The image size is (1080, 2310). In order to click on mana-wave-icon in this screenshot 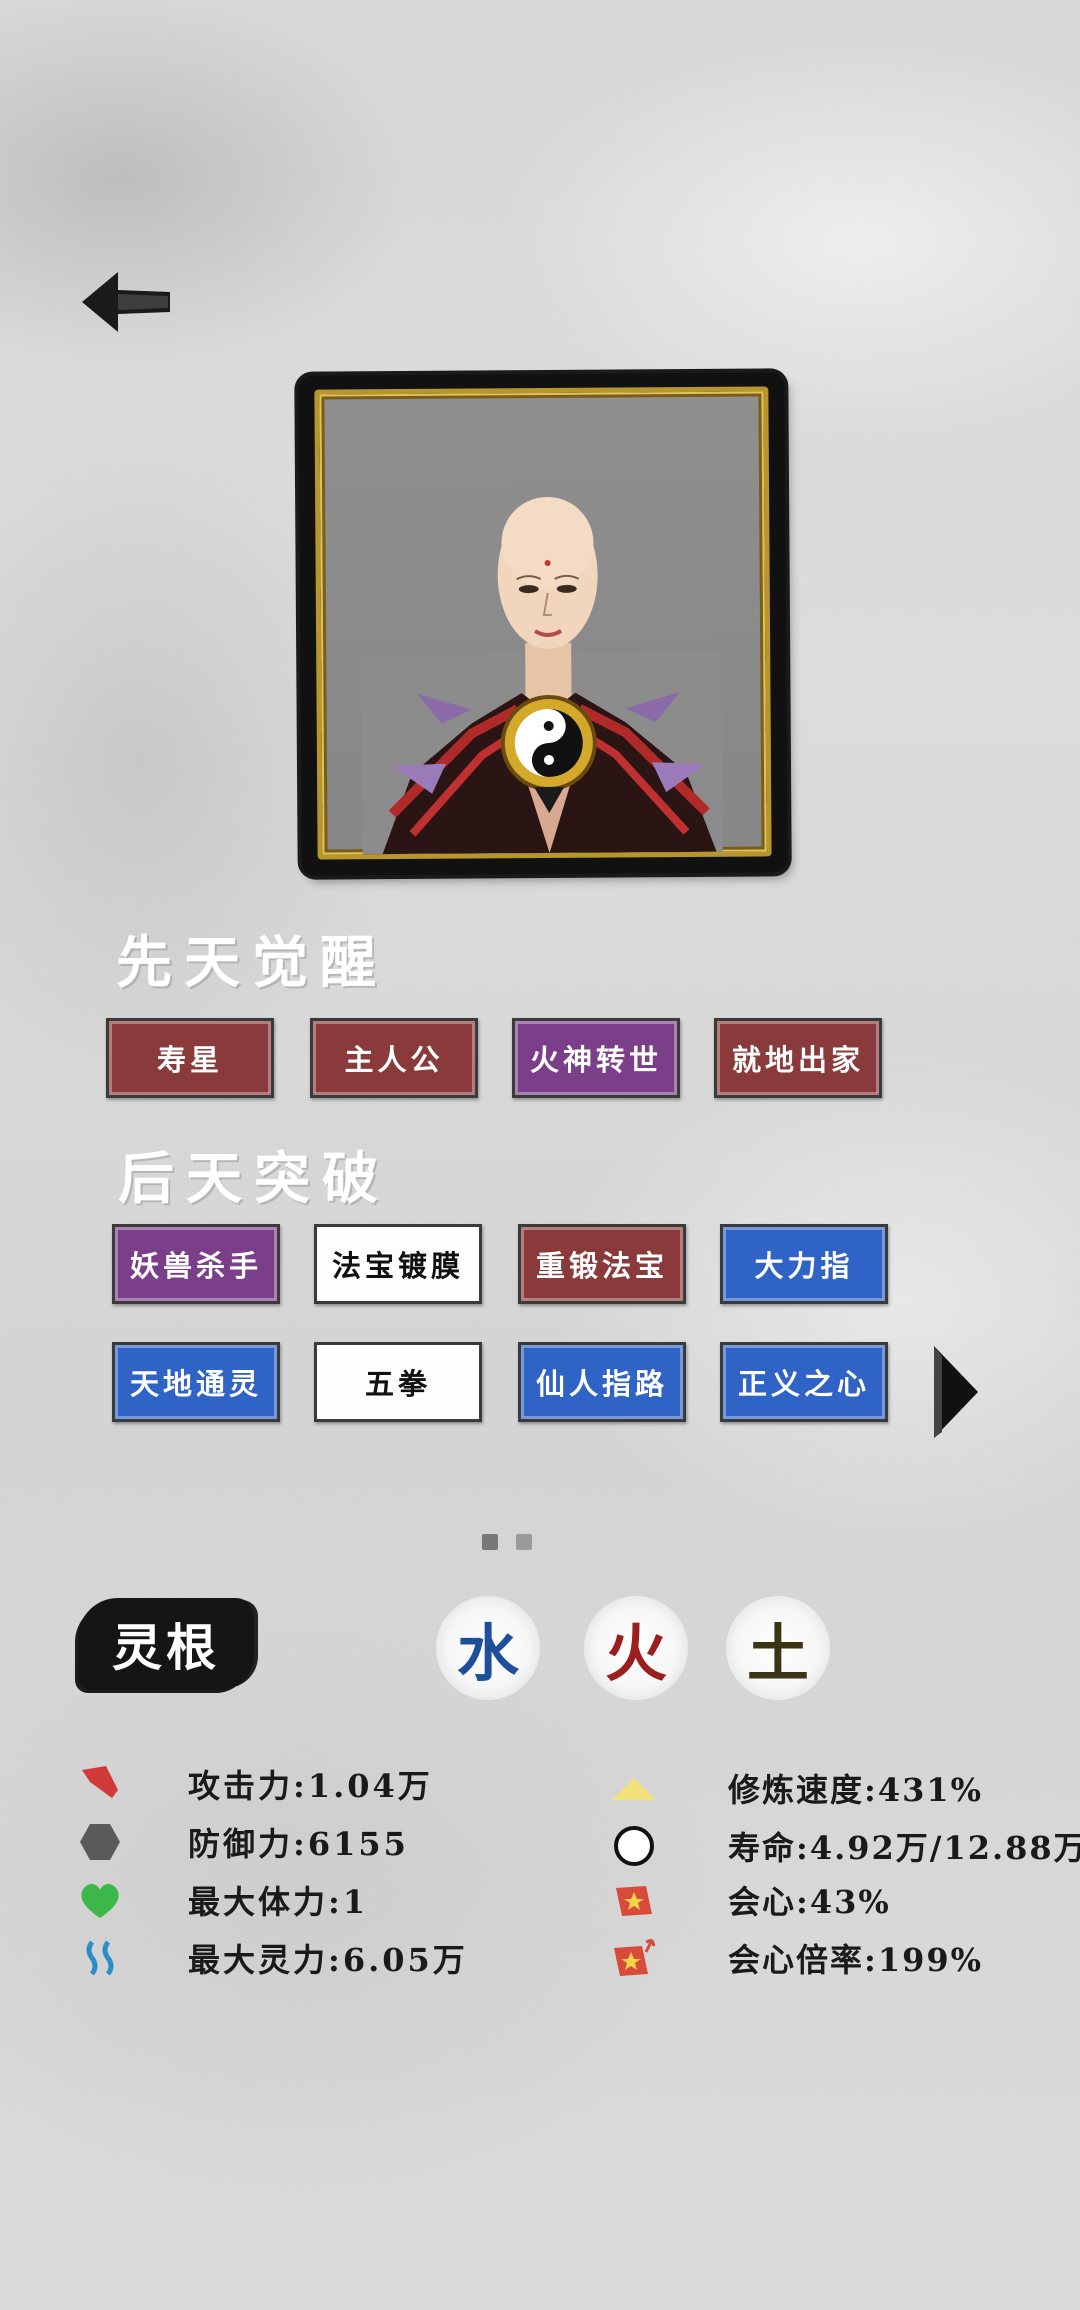, I will do `click(100, 1958)`.